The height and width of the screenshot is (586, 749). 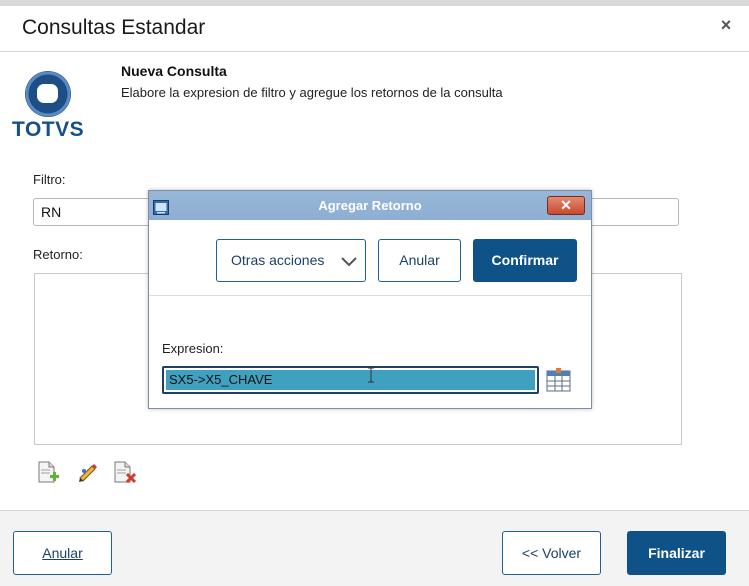 I want to click on dialog-anular-button: Anular, so click(x=419, y=260).